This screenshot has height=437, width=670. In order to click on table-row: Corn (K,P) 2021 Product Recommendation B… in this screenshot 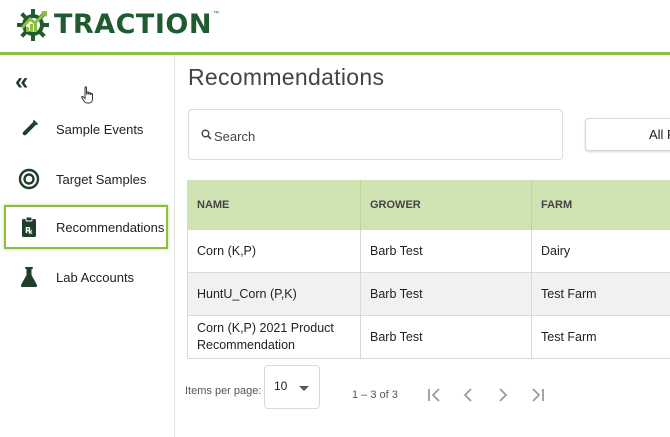, I will do `click(429, 337)`.